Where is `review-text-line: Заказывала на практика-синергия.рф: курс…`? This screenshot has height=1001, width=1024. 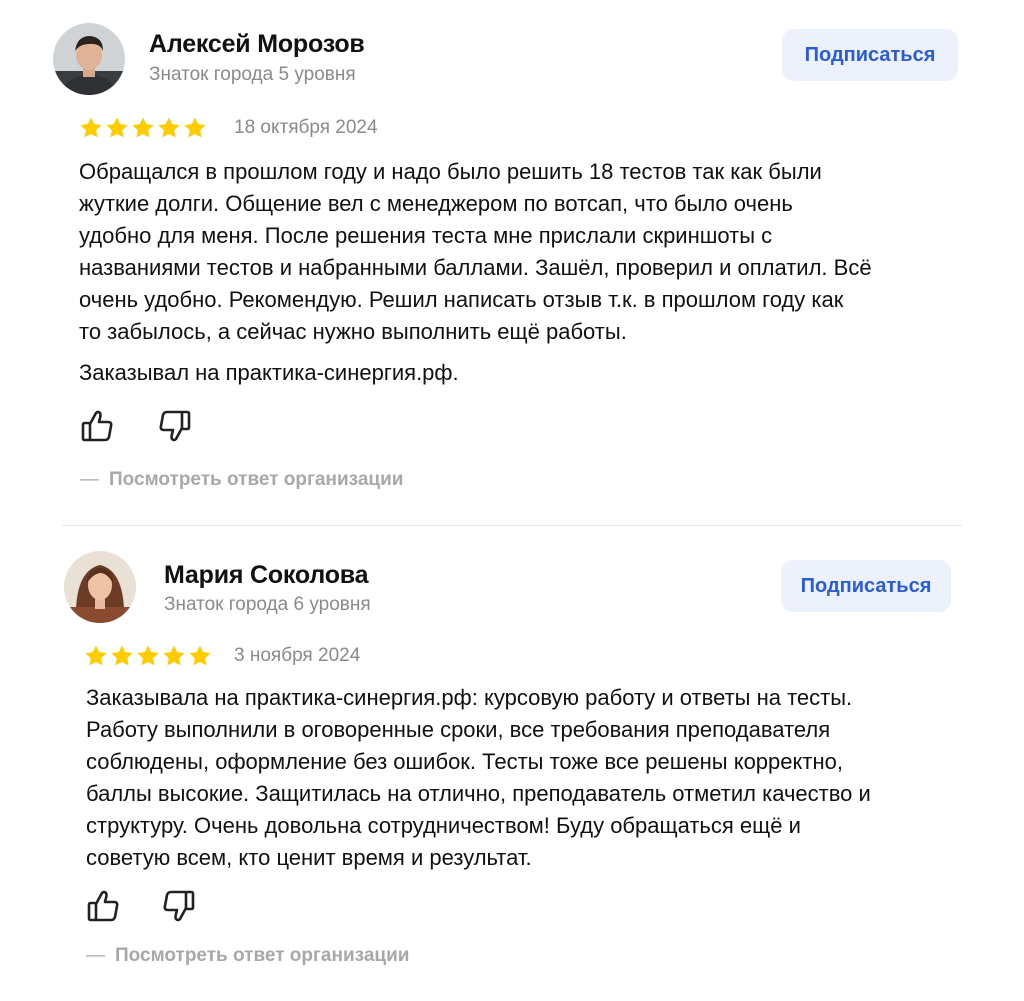
review-text-line: Заказывала на практика-синергия.рф: курс… is located at coordinates (469, 697).